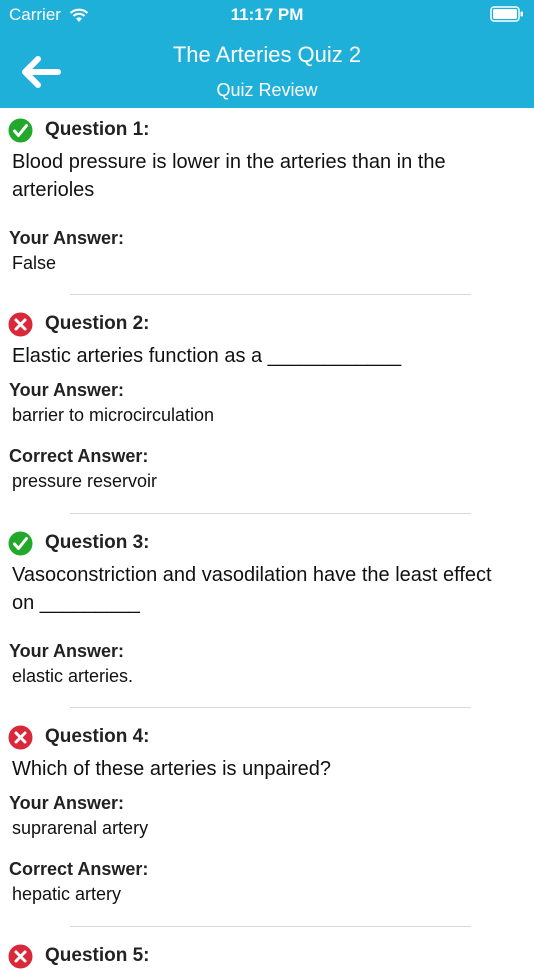 The width and height of the screenshot is (534, 970). Describe the element at coordinates (267, 543) in the screenshot. I see `question-header: Question 3:` at that location.